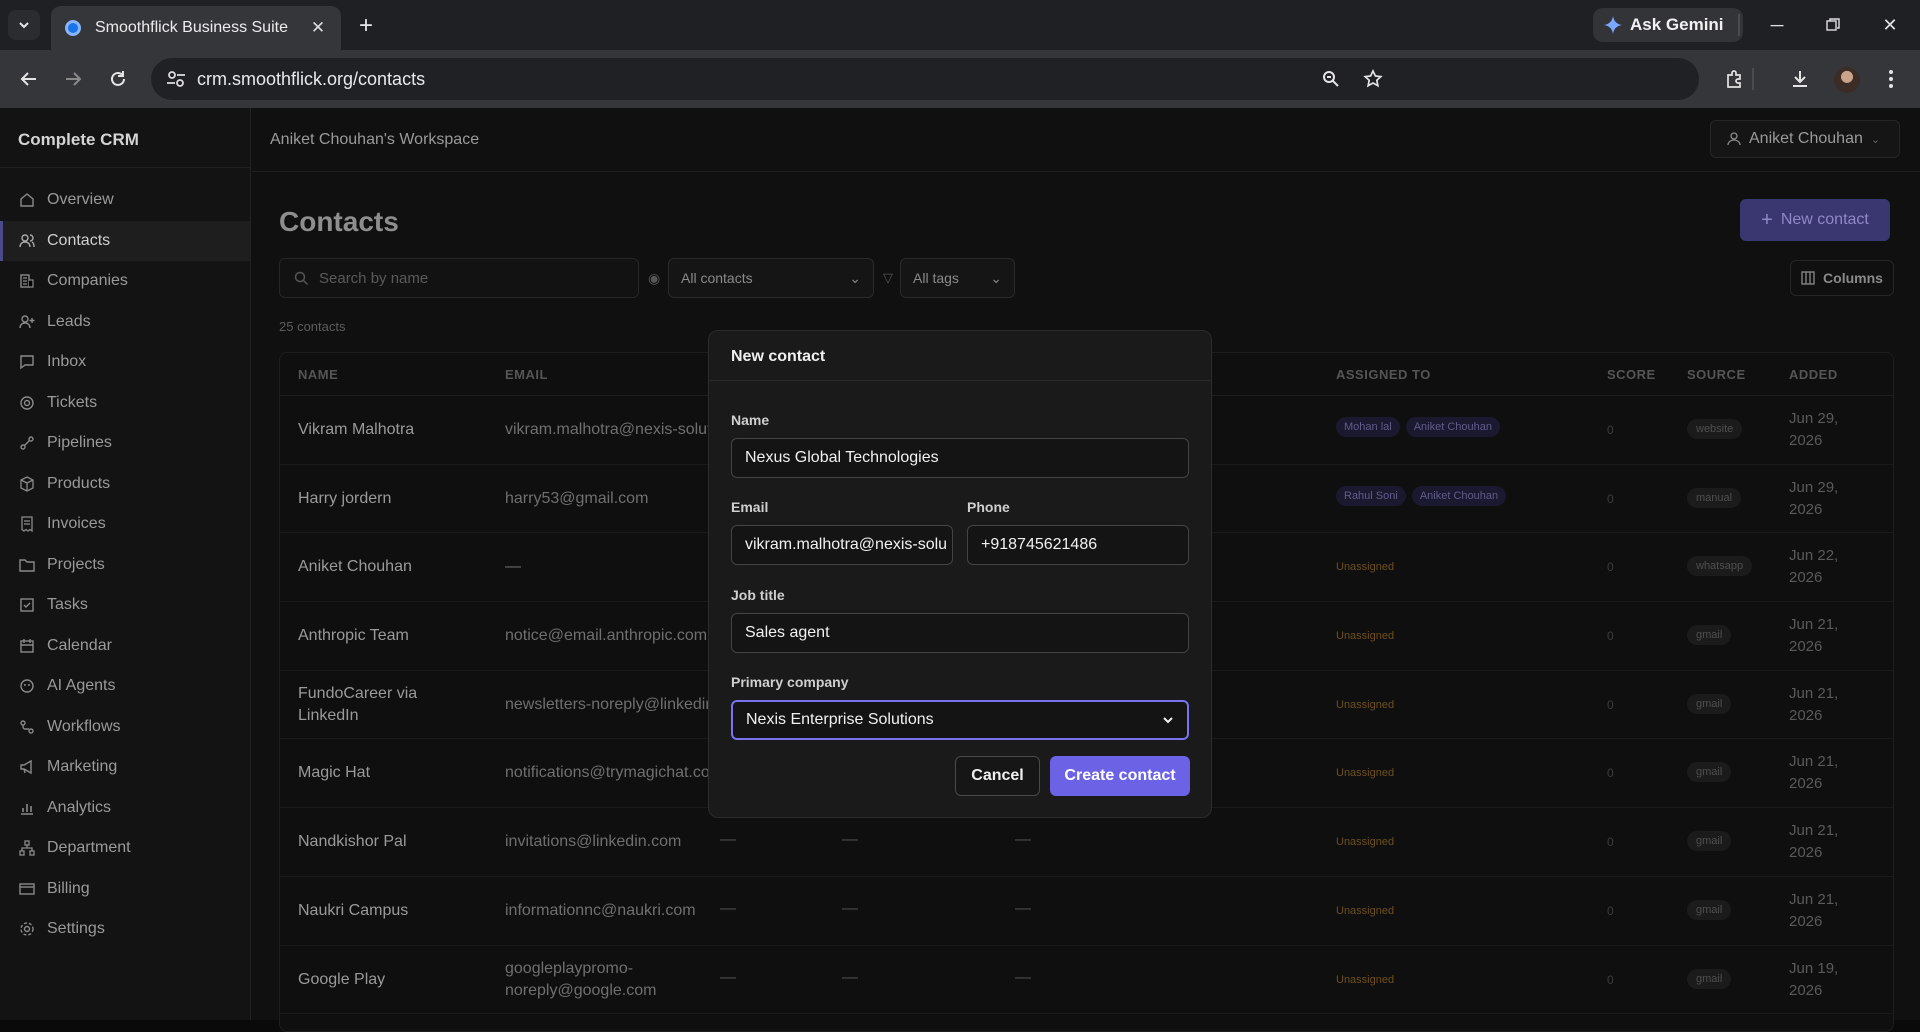  What do you see at coordinates (1613, 25) in the screenshot?
I see `gemini-icon` at bounding box center [1613, 25].